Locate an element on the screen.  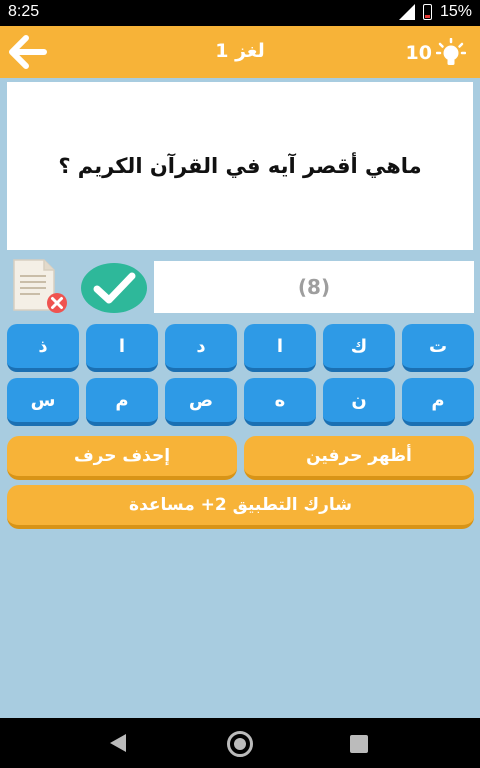
letter-key: ه is located at coordinates (280, 402).